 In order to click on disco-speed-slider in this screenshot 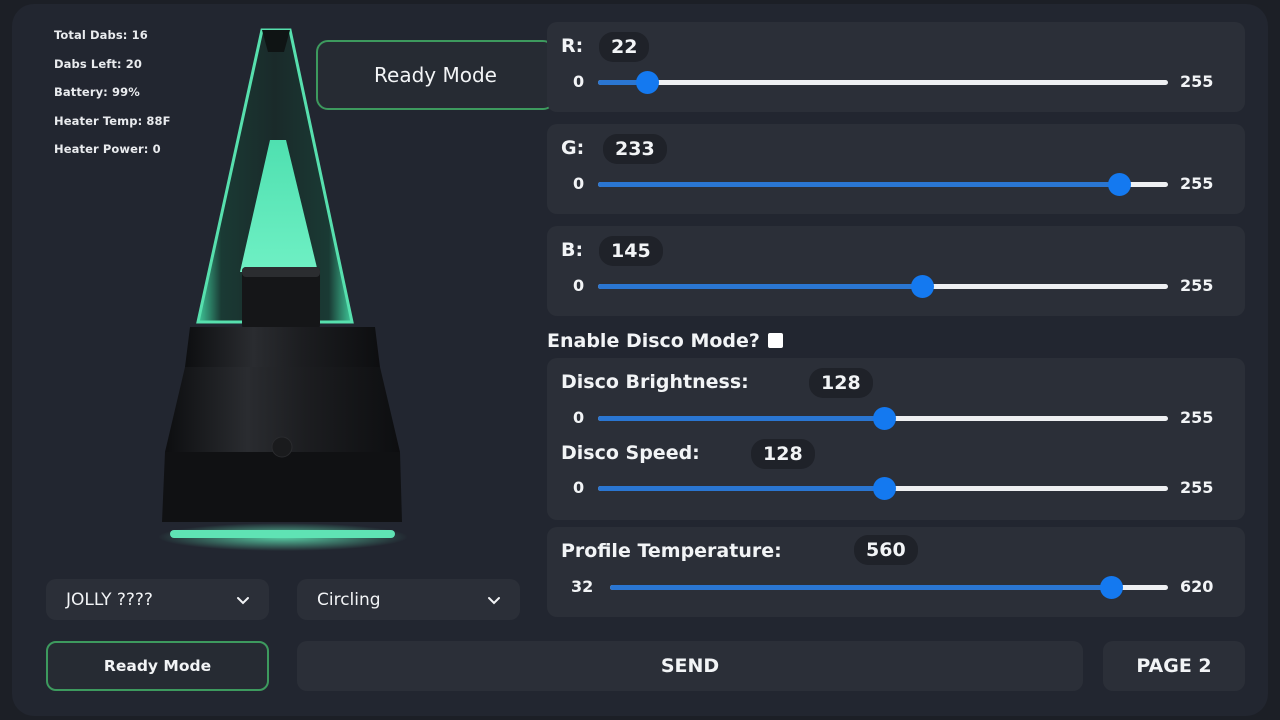, I will do `click(883, 488)`.